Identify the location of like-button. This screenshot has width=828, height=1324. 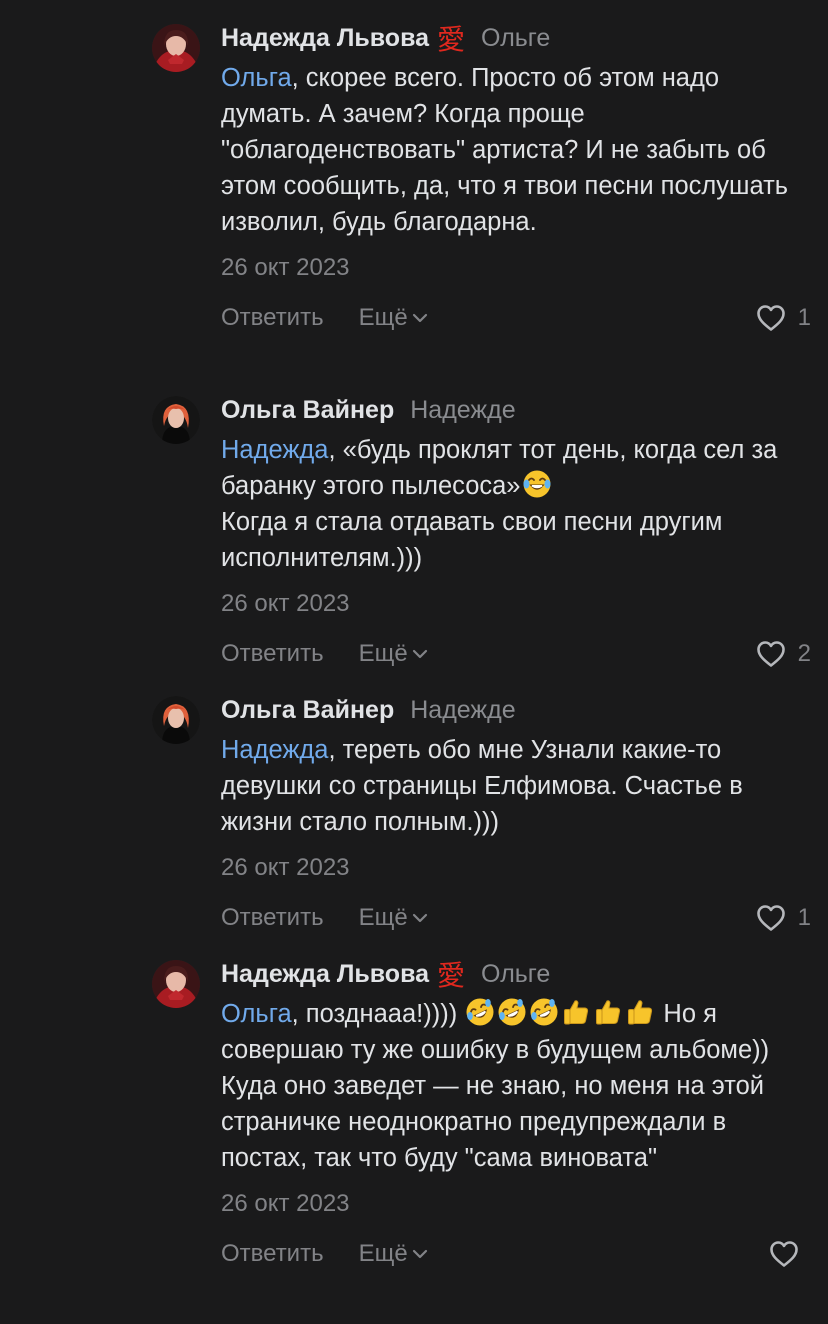
(790, 1254).